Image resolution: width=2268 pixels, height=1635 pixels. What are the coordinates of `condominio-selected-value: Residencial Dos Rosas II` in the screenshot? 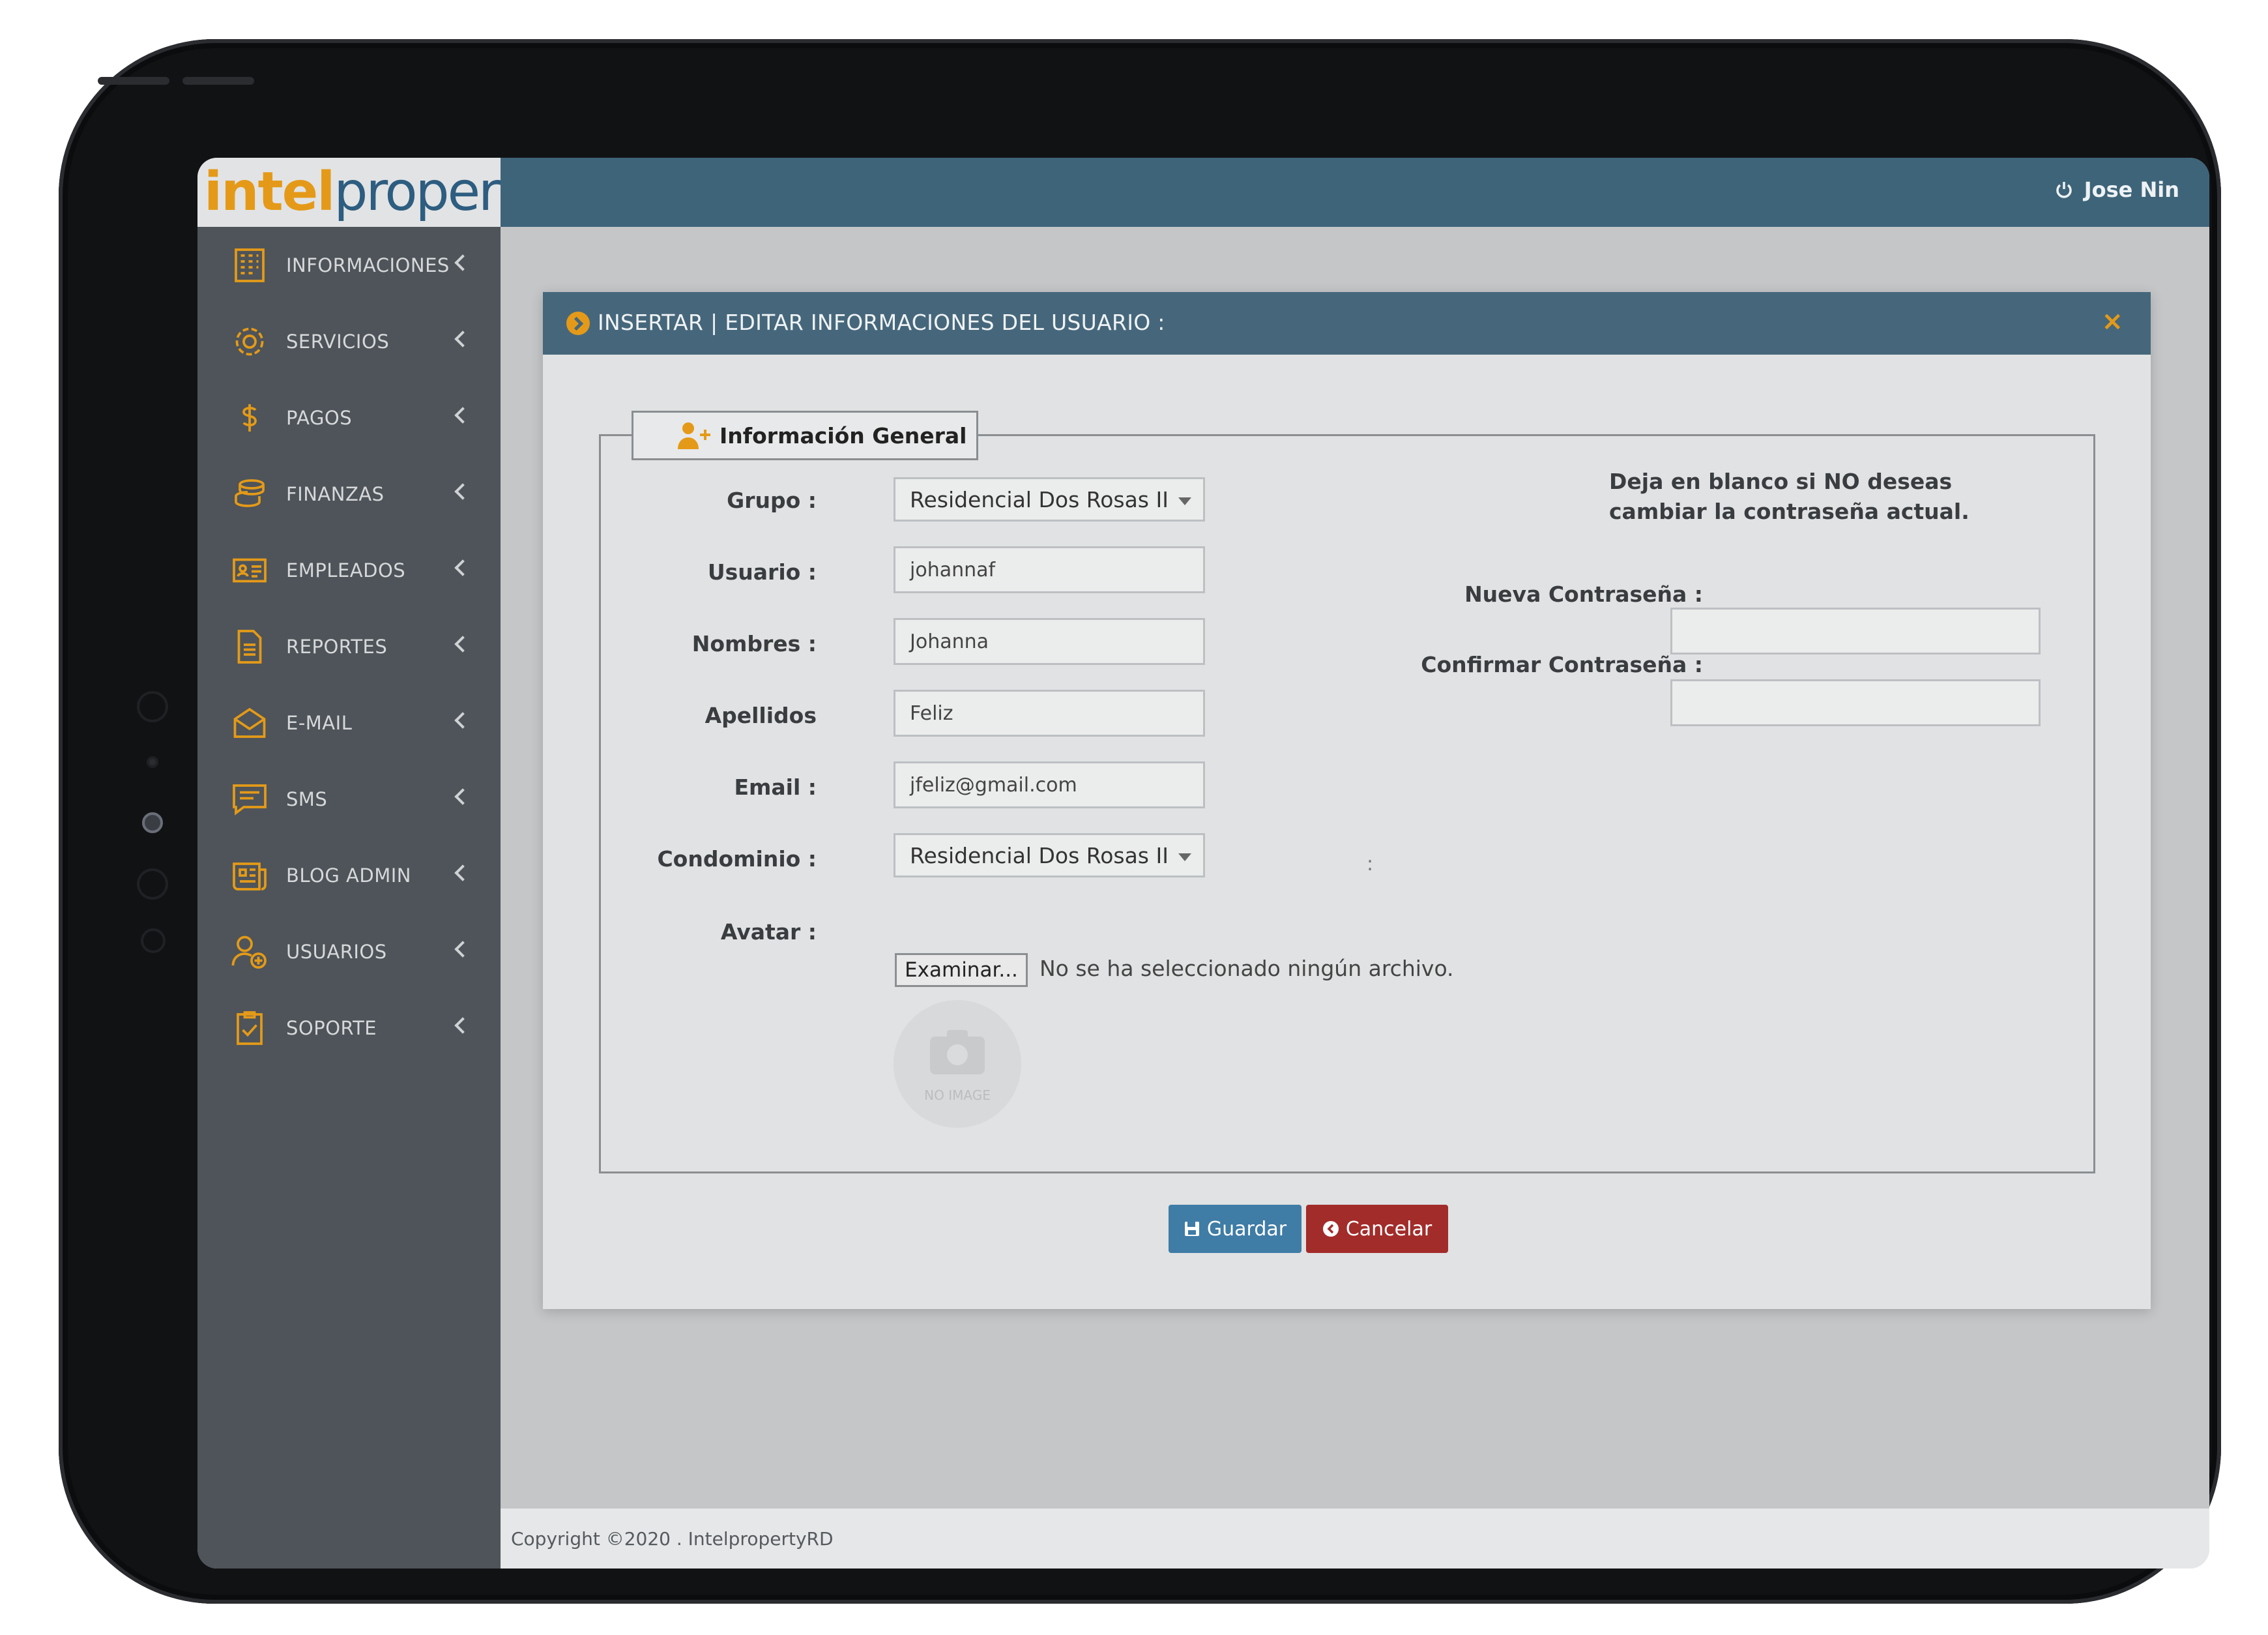 It's located at (1039, 855).